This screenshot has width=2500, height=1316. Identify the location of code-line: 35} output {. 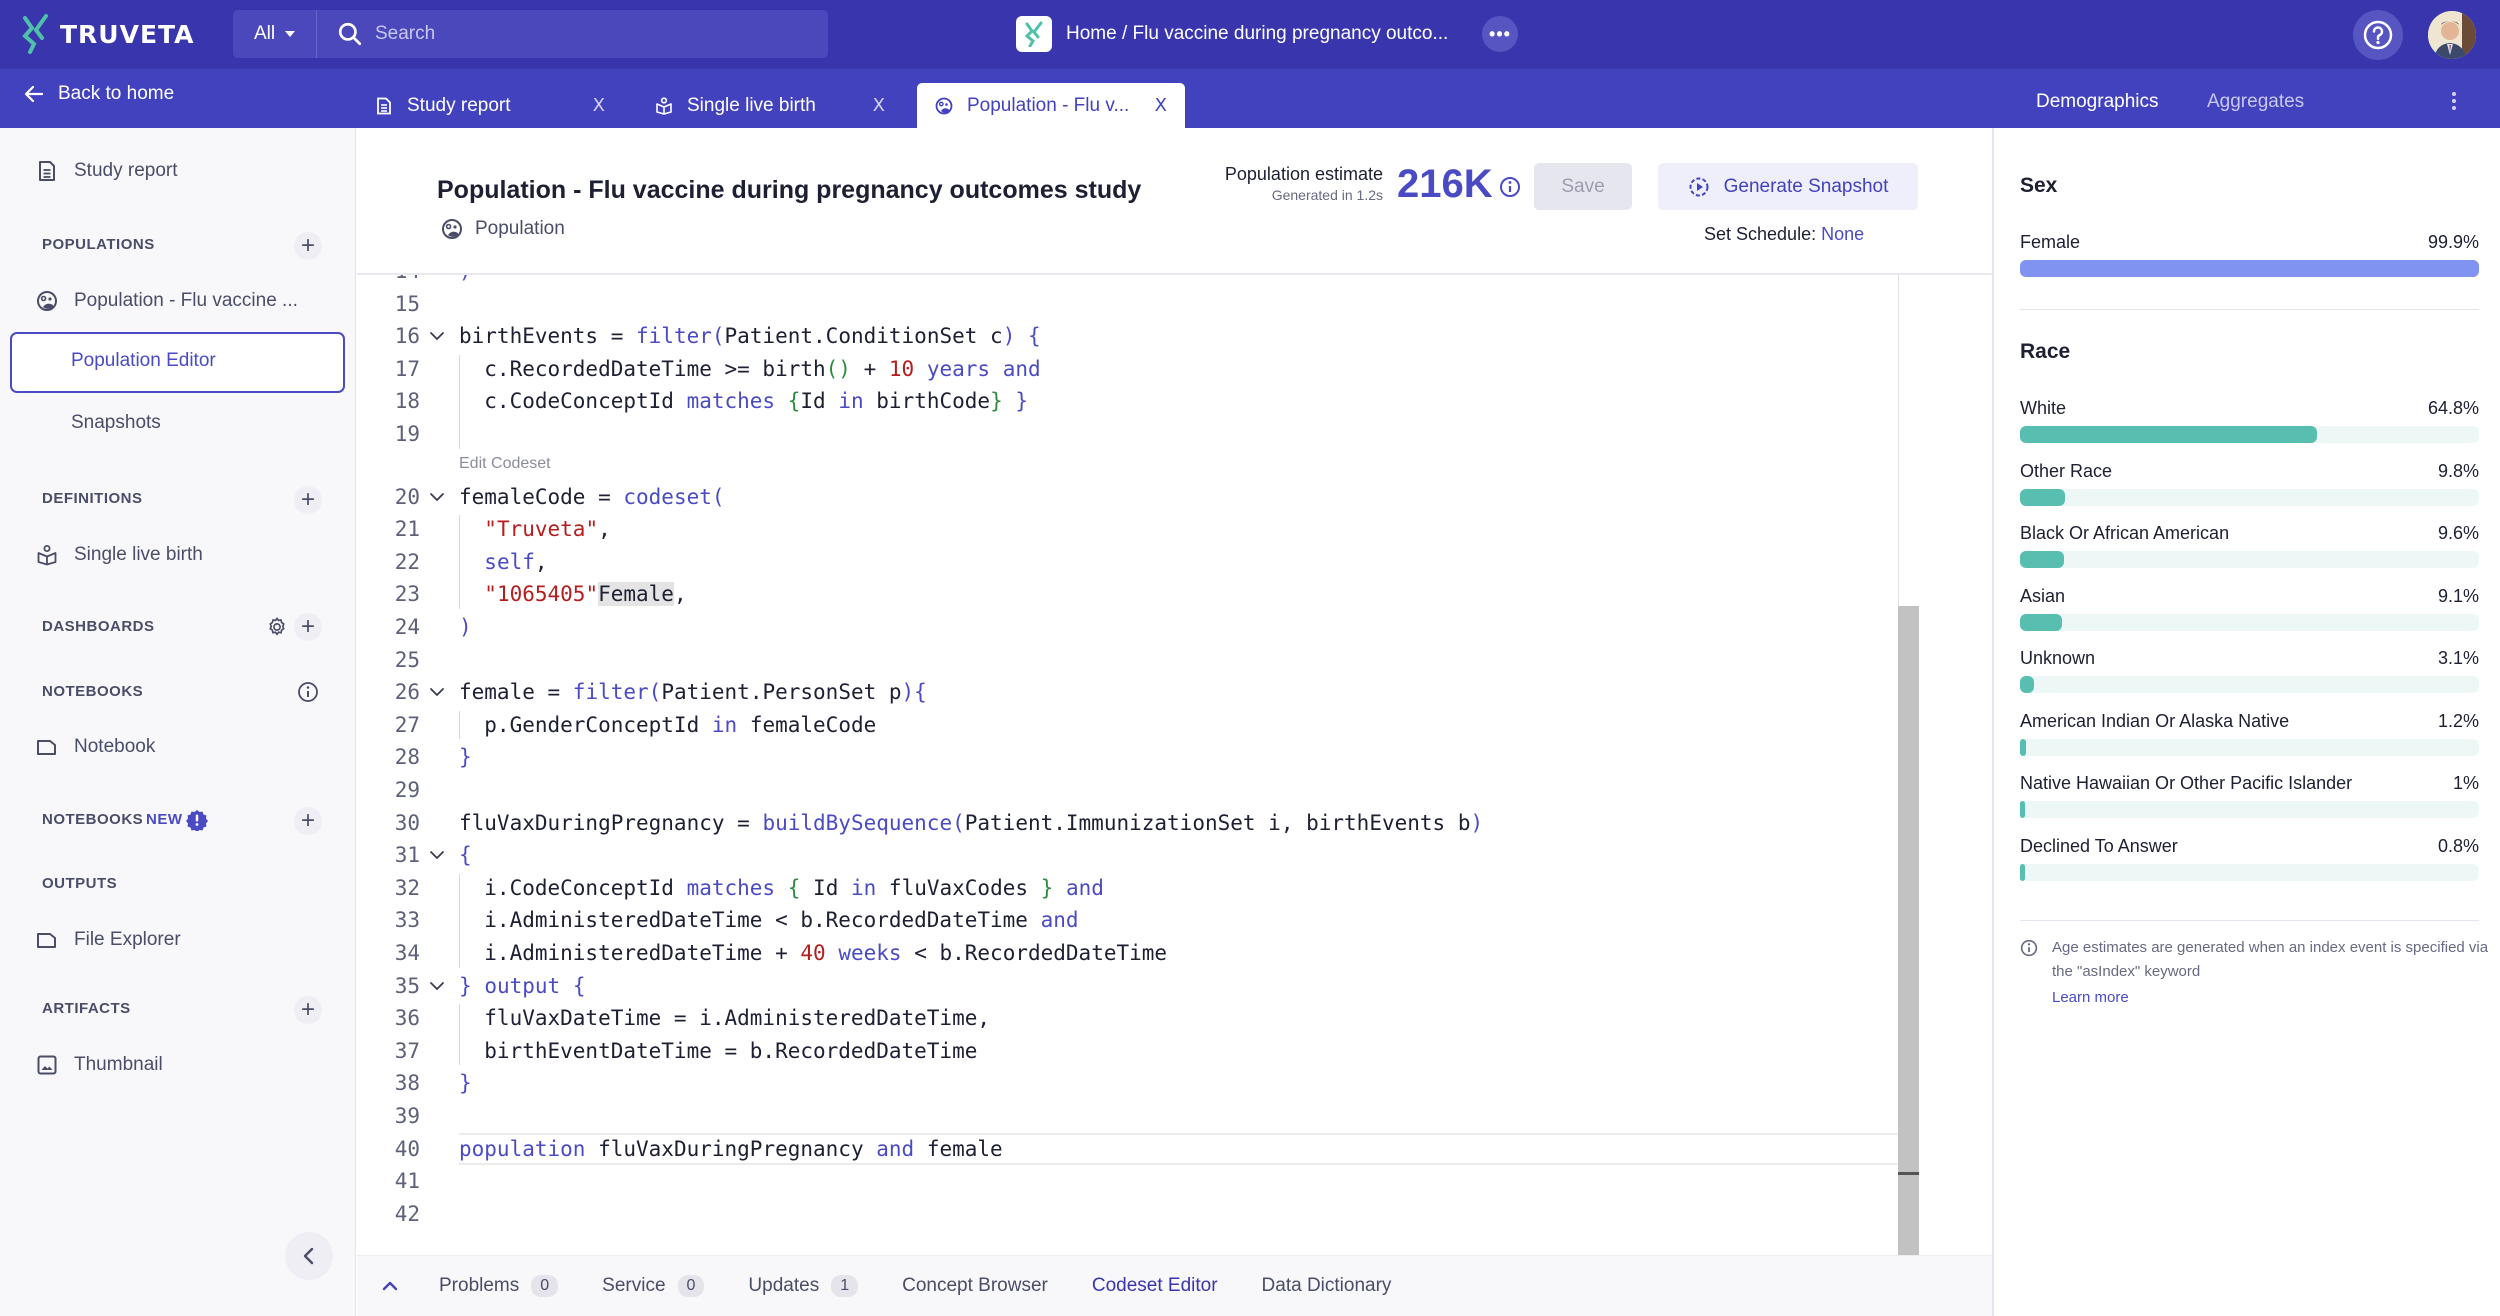
(1127, 986).